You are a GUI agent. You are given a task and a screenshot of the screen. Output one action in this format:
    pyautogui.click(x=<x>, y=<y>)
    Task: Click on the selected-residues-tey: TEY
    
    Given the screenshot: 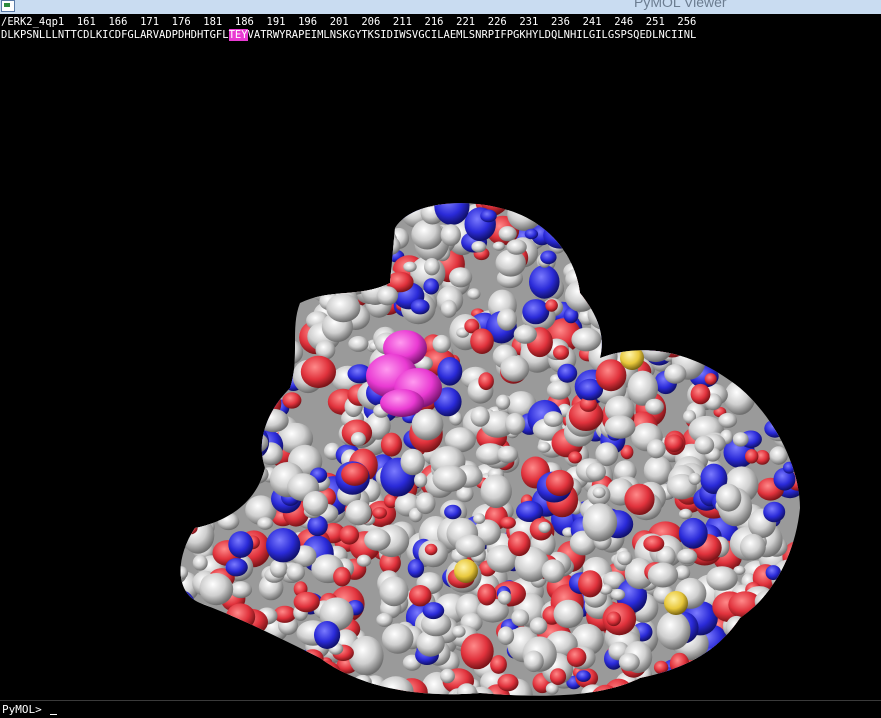 What is the action you would take?
    pyautogui.click(x=238, y=35)
    